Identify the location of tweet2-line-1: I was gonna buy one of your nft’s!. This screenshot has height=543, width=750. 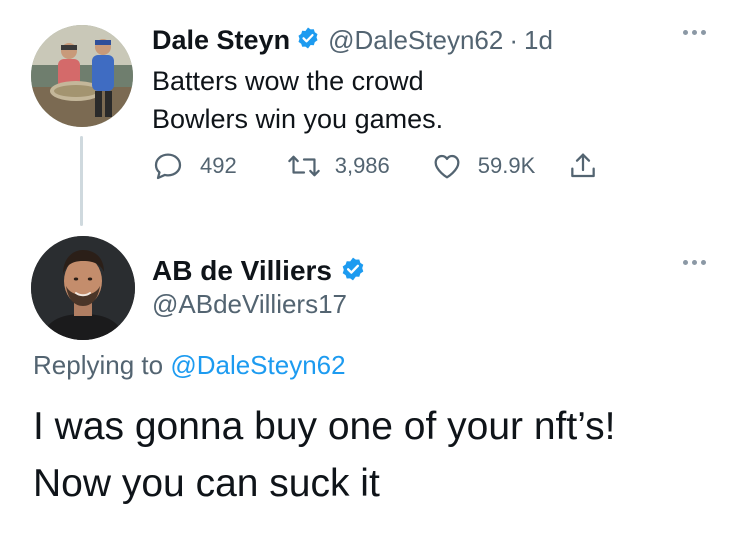
(324, 426).